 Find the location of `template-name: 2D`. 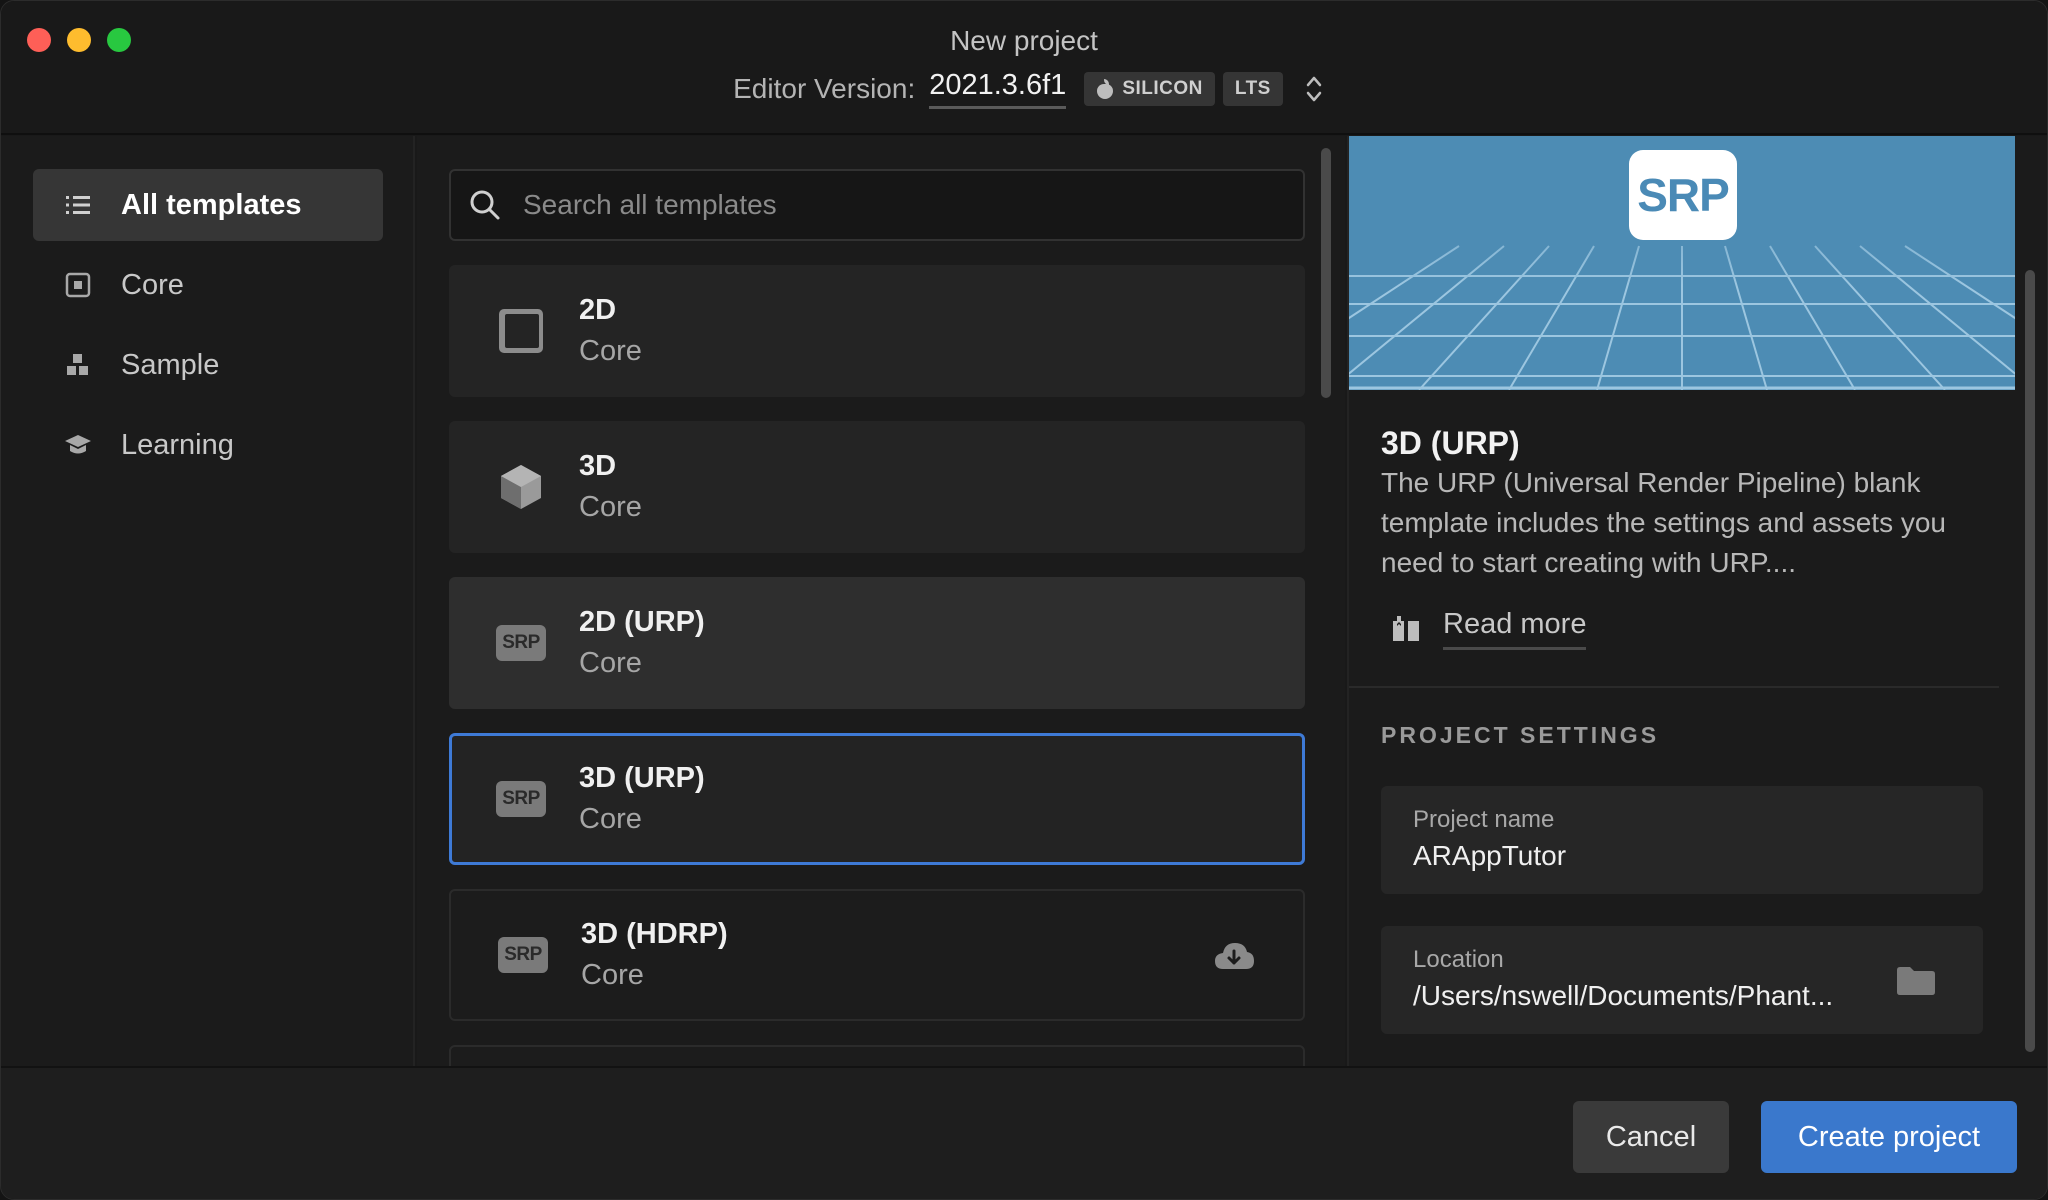

template-name: 2D is located at coordinates (598, 310).